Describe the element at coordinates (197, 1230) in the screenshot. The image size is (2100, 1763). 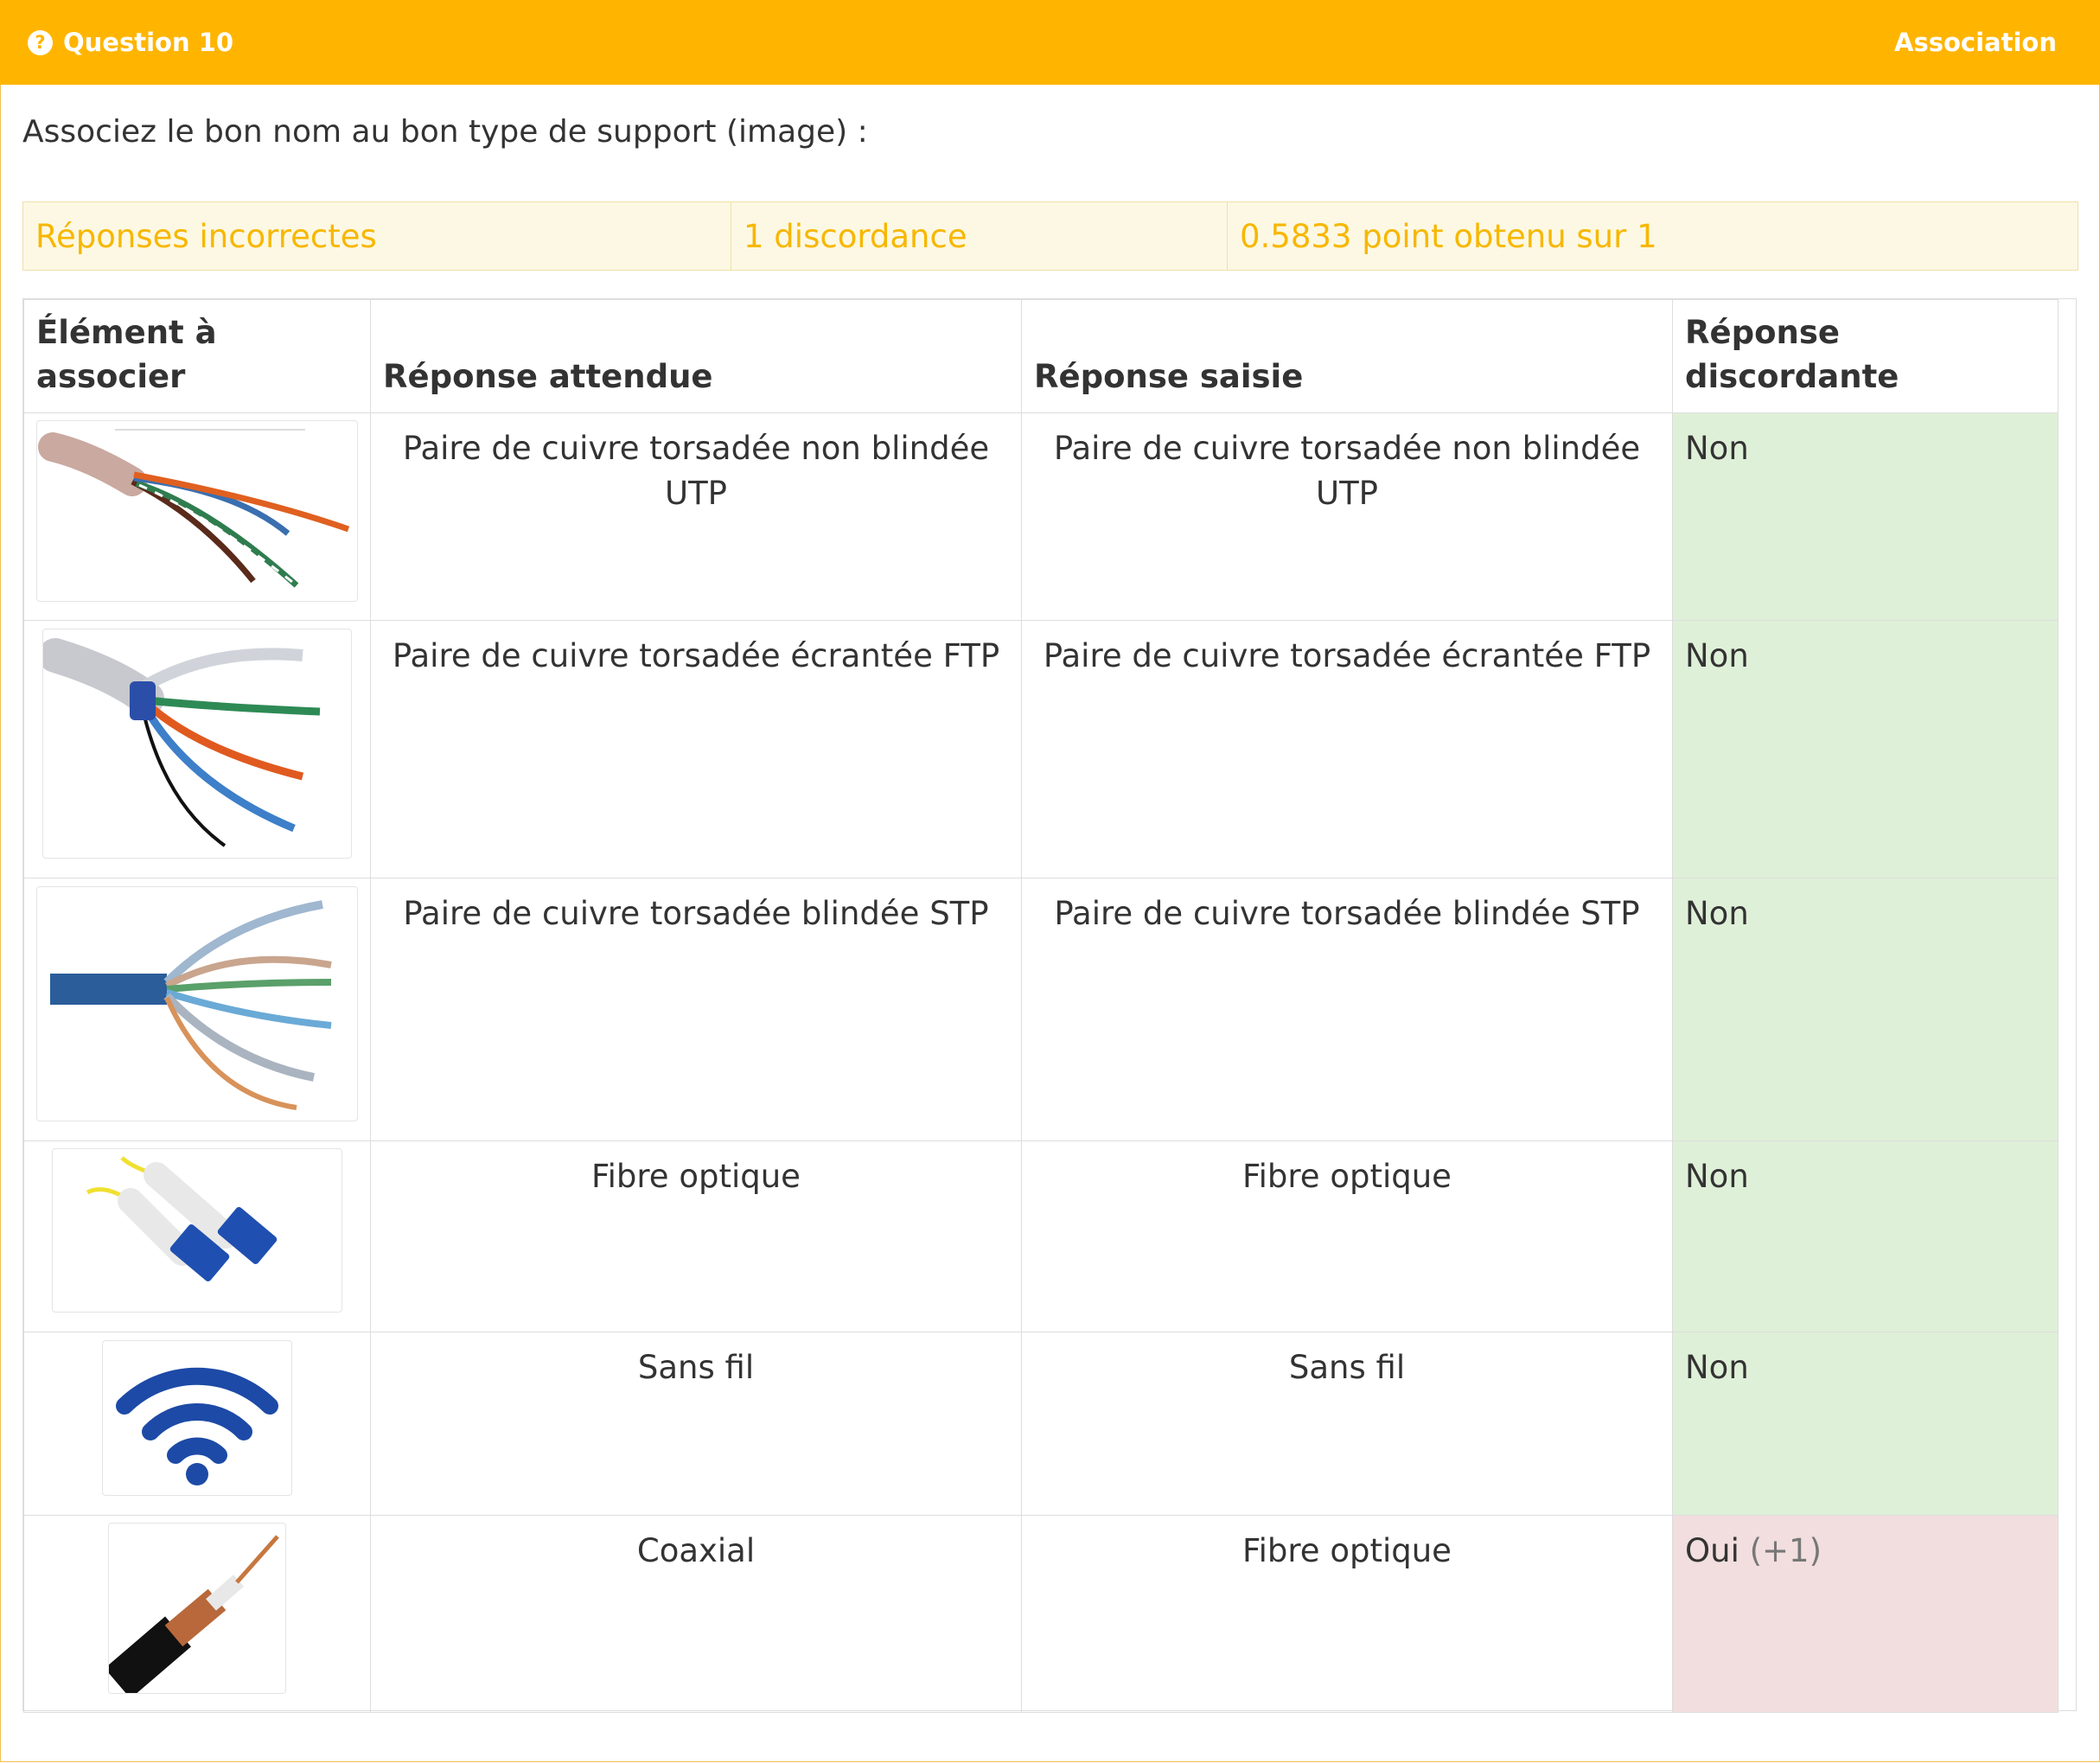
I see `fiber-optic-image` at that location.